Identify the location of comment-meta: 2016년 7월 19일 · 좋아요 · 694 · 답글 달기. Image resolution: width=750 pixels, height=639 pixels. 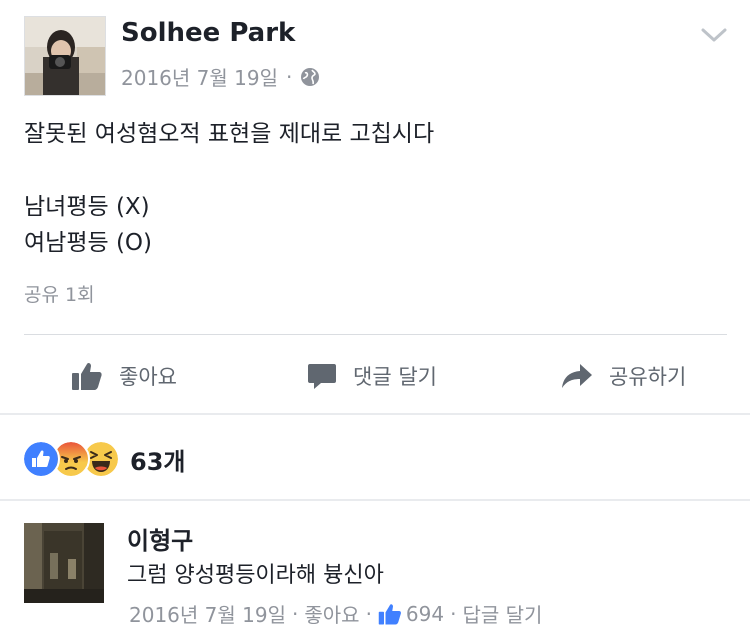
(335, 613).